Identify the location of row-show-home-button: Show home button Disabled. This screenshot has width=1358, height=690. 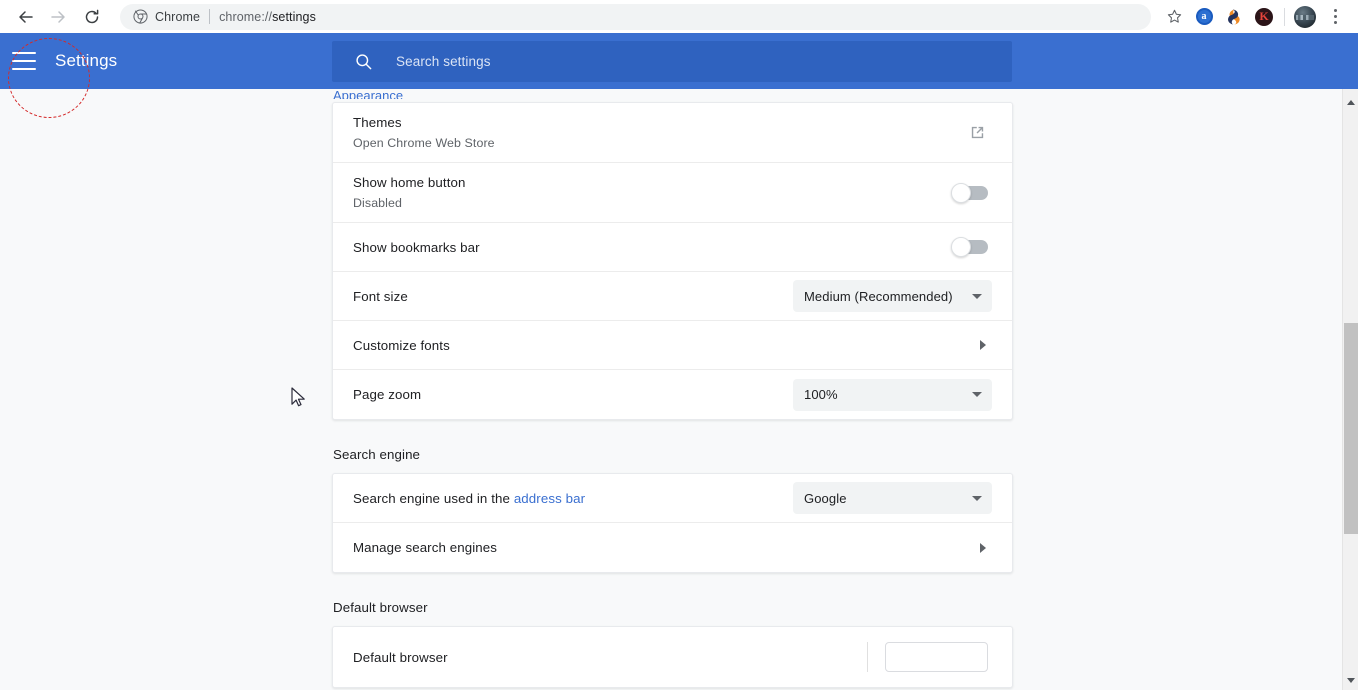
(672, 193).